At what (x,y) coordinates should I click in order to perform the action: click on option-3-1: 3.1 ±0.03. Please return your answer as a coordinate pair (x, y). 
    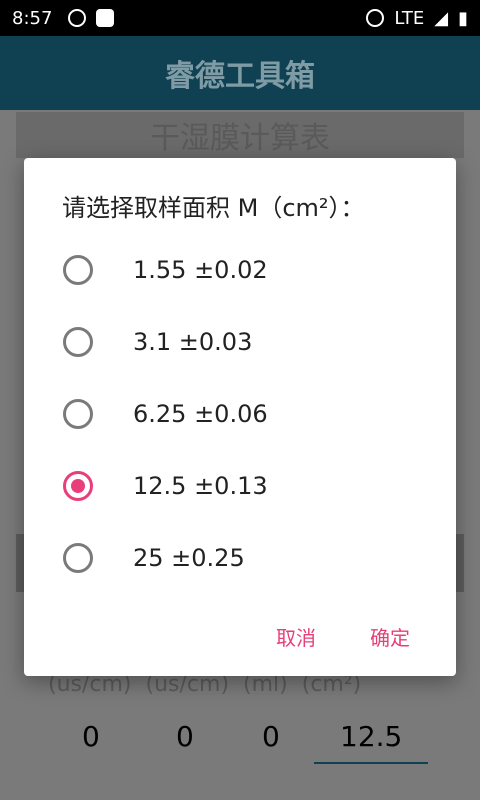
    Looking at the image, I should click on (240, 342).